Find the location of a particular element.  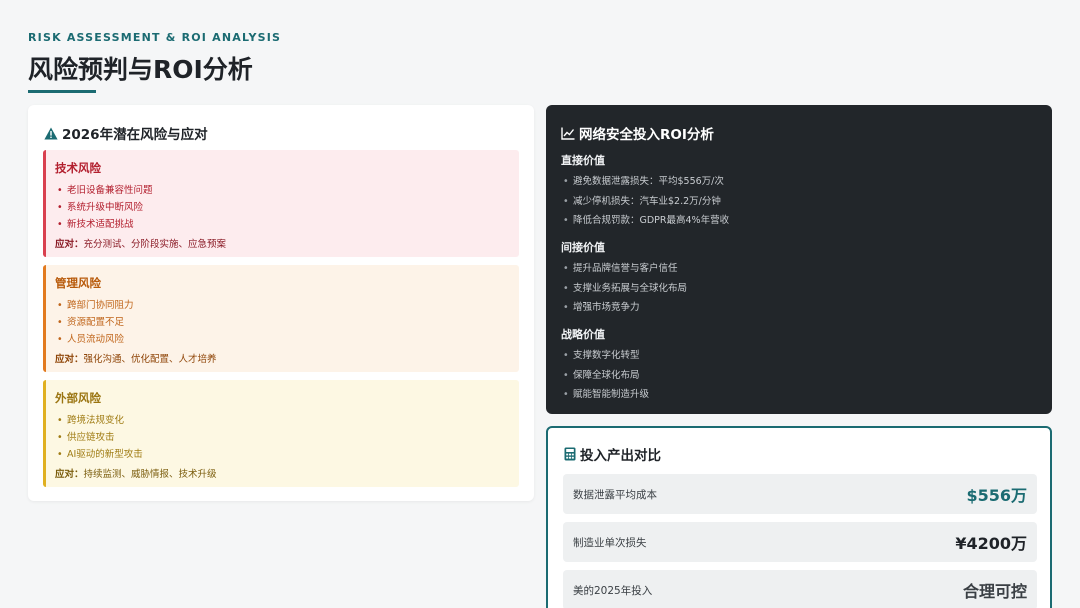

compare-value: 合理可控 is located at coordinates (994, 591).